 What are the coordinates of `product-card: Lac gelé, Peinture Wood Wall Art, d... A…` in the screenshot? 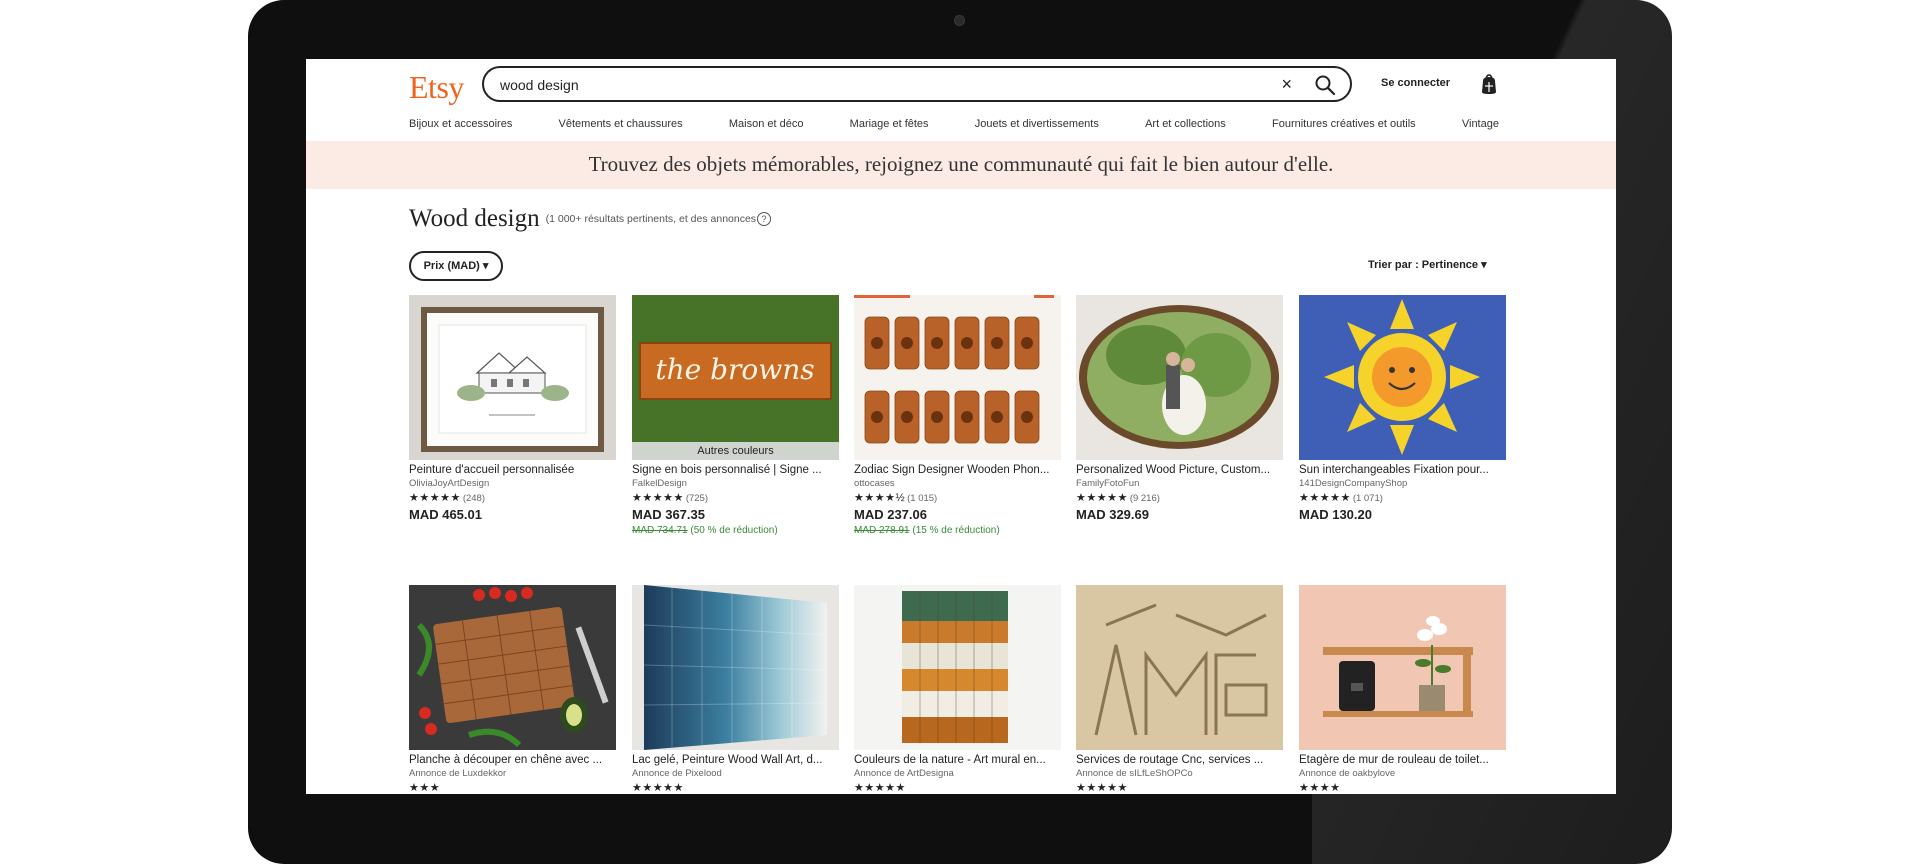 It's located at (735, 689).